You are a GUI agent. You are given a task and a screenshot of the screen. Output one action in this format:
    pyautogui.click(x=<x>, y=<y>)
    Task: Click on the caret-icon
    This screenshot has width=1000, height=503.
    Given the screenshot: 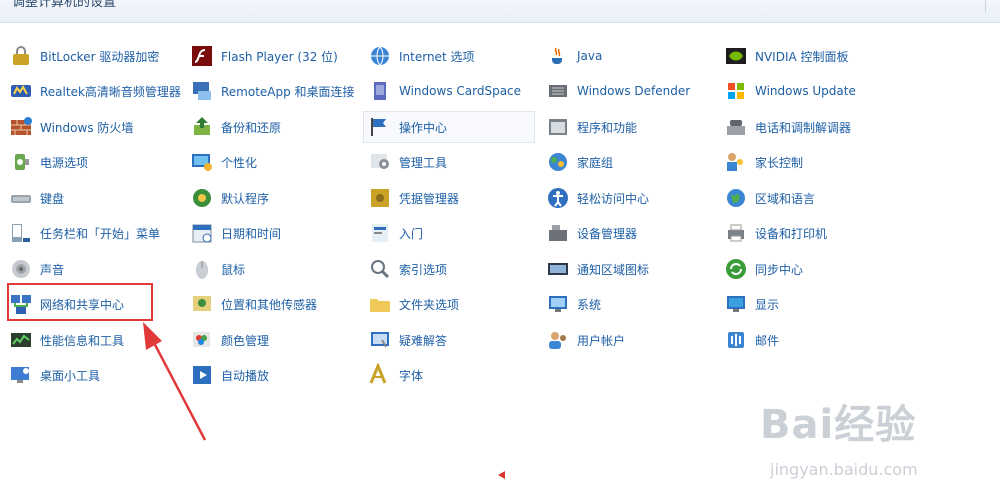 What is the action you would take?
    pyautogui.click(x=501, y=475)
    